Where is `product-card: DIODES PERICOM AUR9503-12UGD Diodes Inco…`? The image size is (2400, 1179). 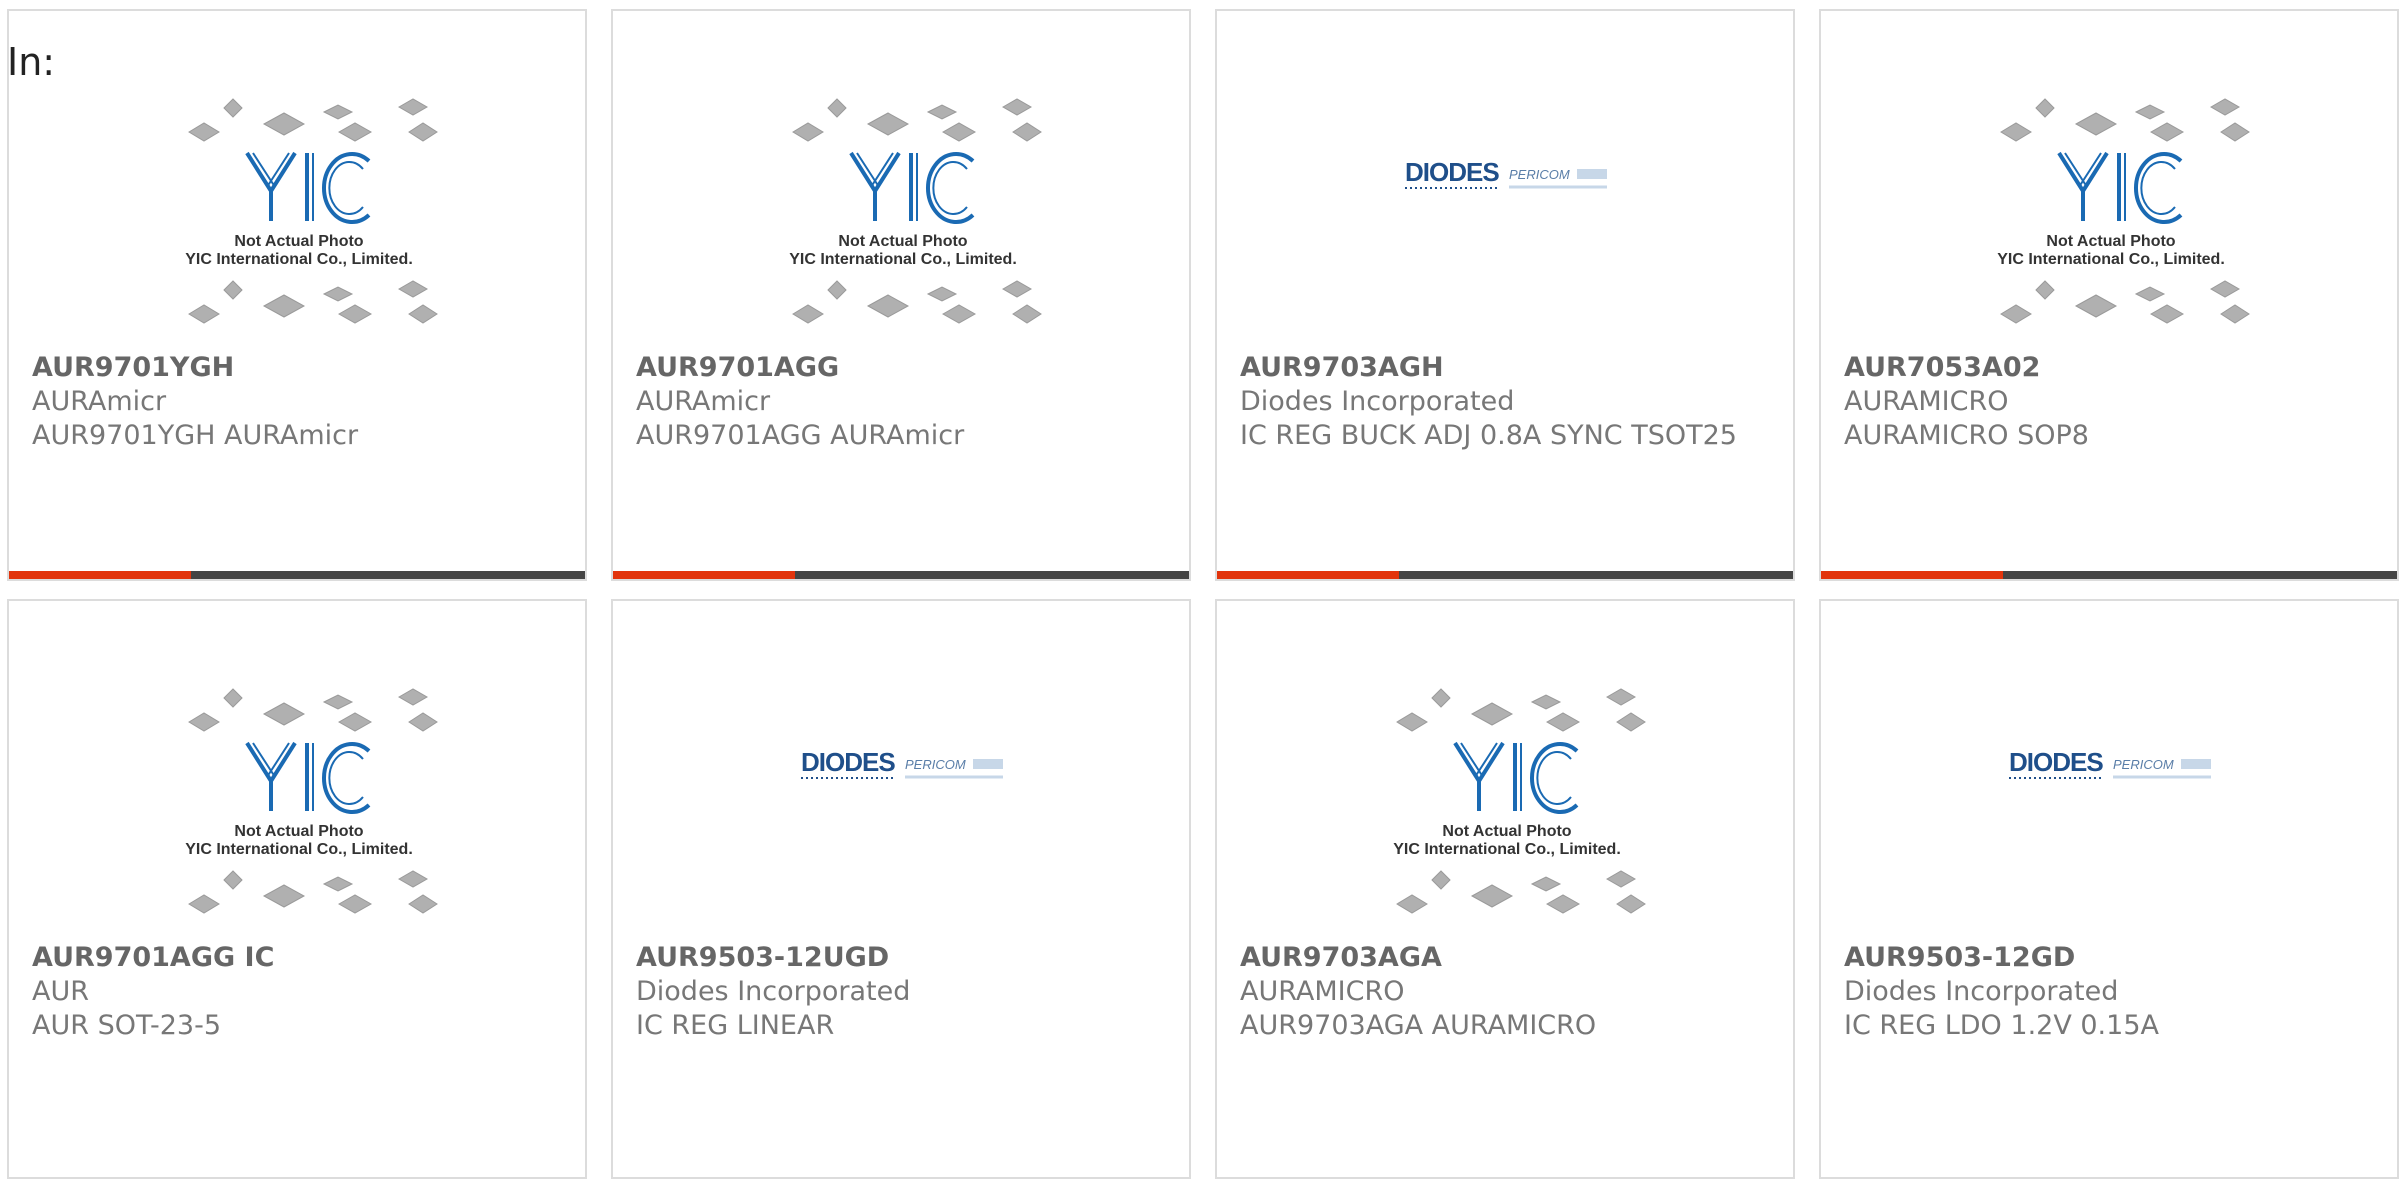
product-card: DIODES PERICOM AUR9503-12UGD Diodes Inco… is located at coordinates (901, 889).